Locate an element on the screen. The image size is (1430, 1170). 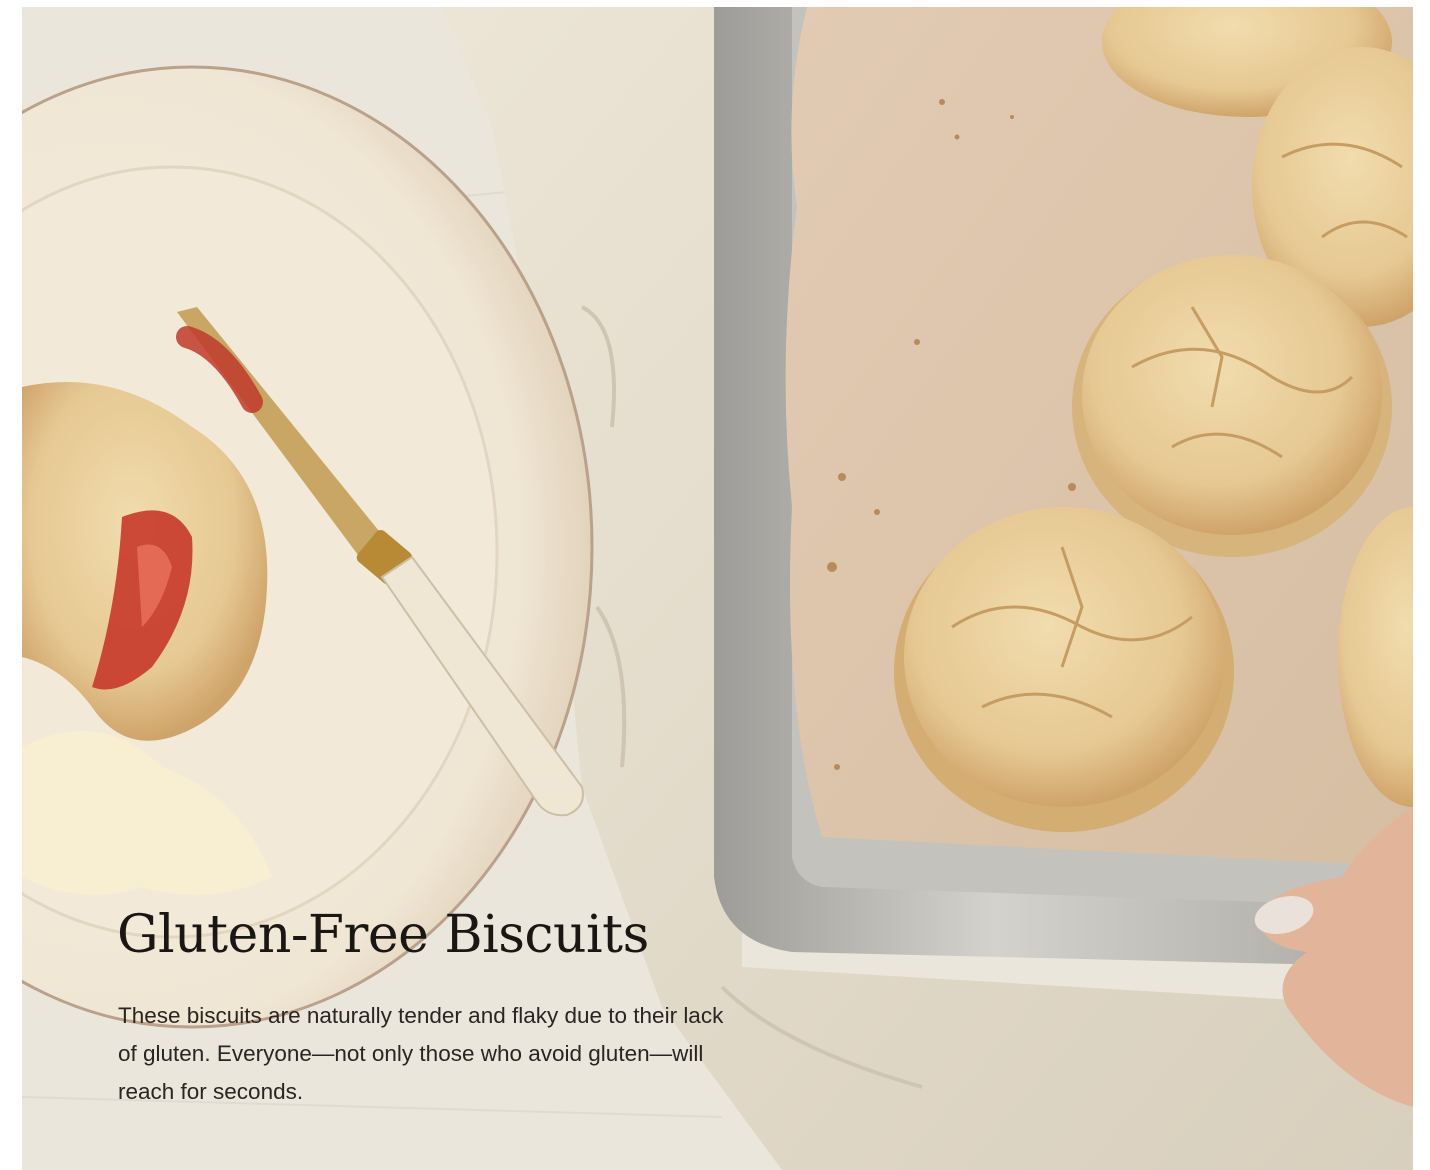
pan-biscuit-middle is located at coordinates (1232, 406).